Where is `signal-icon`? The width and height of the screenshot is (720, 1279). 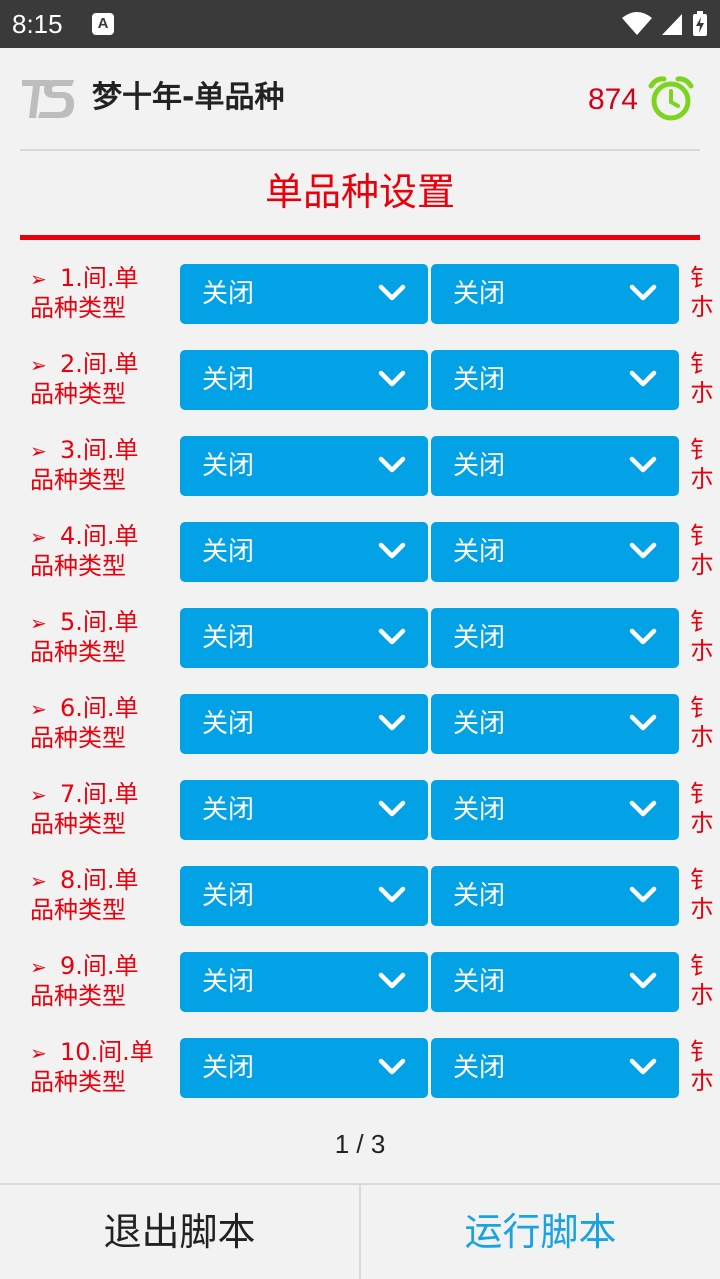 signal-icon is located at coordinates (672, 24).